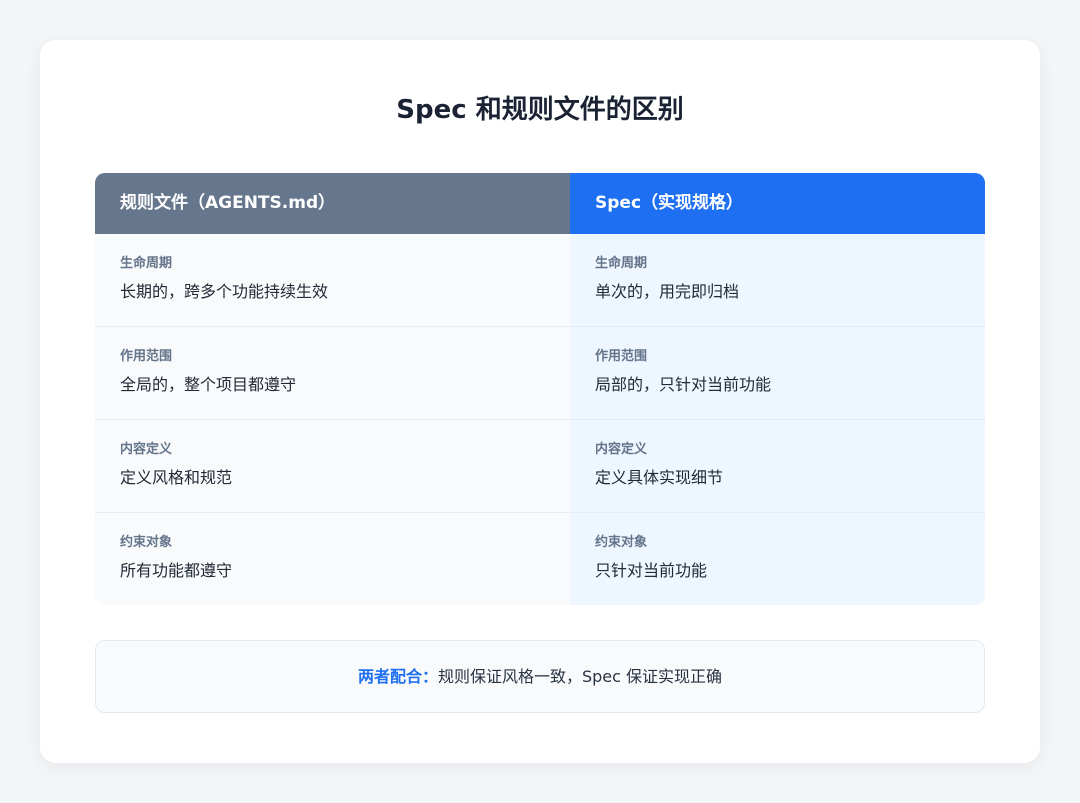 The height and width of the screenshot is (803, 1080). Describe the element at coordinates (332, 466) in the screenshot. I see `table-cell: 内容定义 定义风格和规范` at that location.